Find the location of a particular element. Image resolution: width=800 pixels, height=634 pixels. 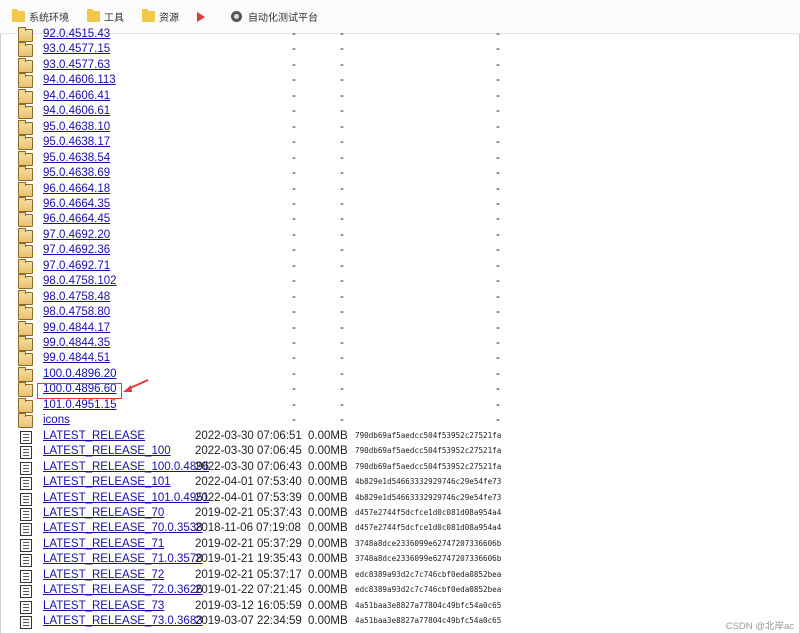

file-link: LATEST_RELEASE is located at coordinates (94, 436).